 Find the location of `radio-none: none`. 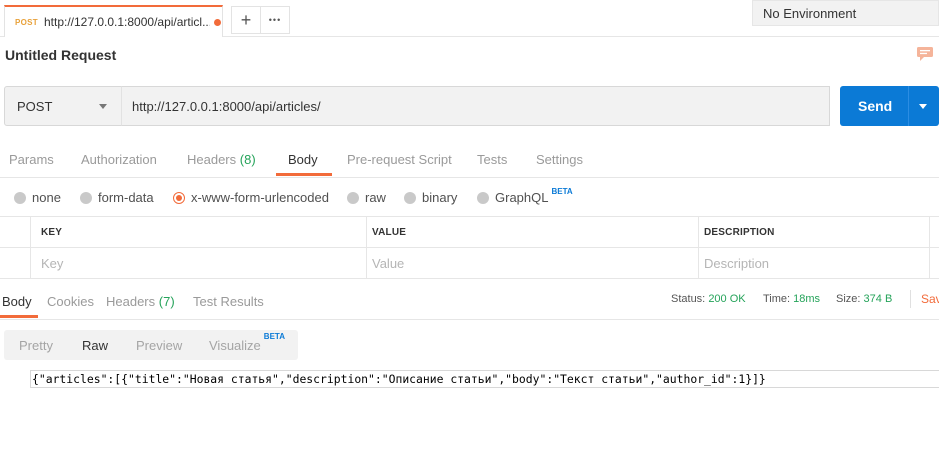

radio-none: none is located at coordinates (37, 197).